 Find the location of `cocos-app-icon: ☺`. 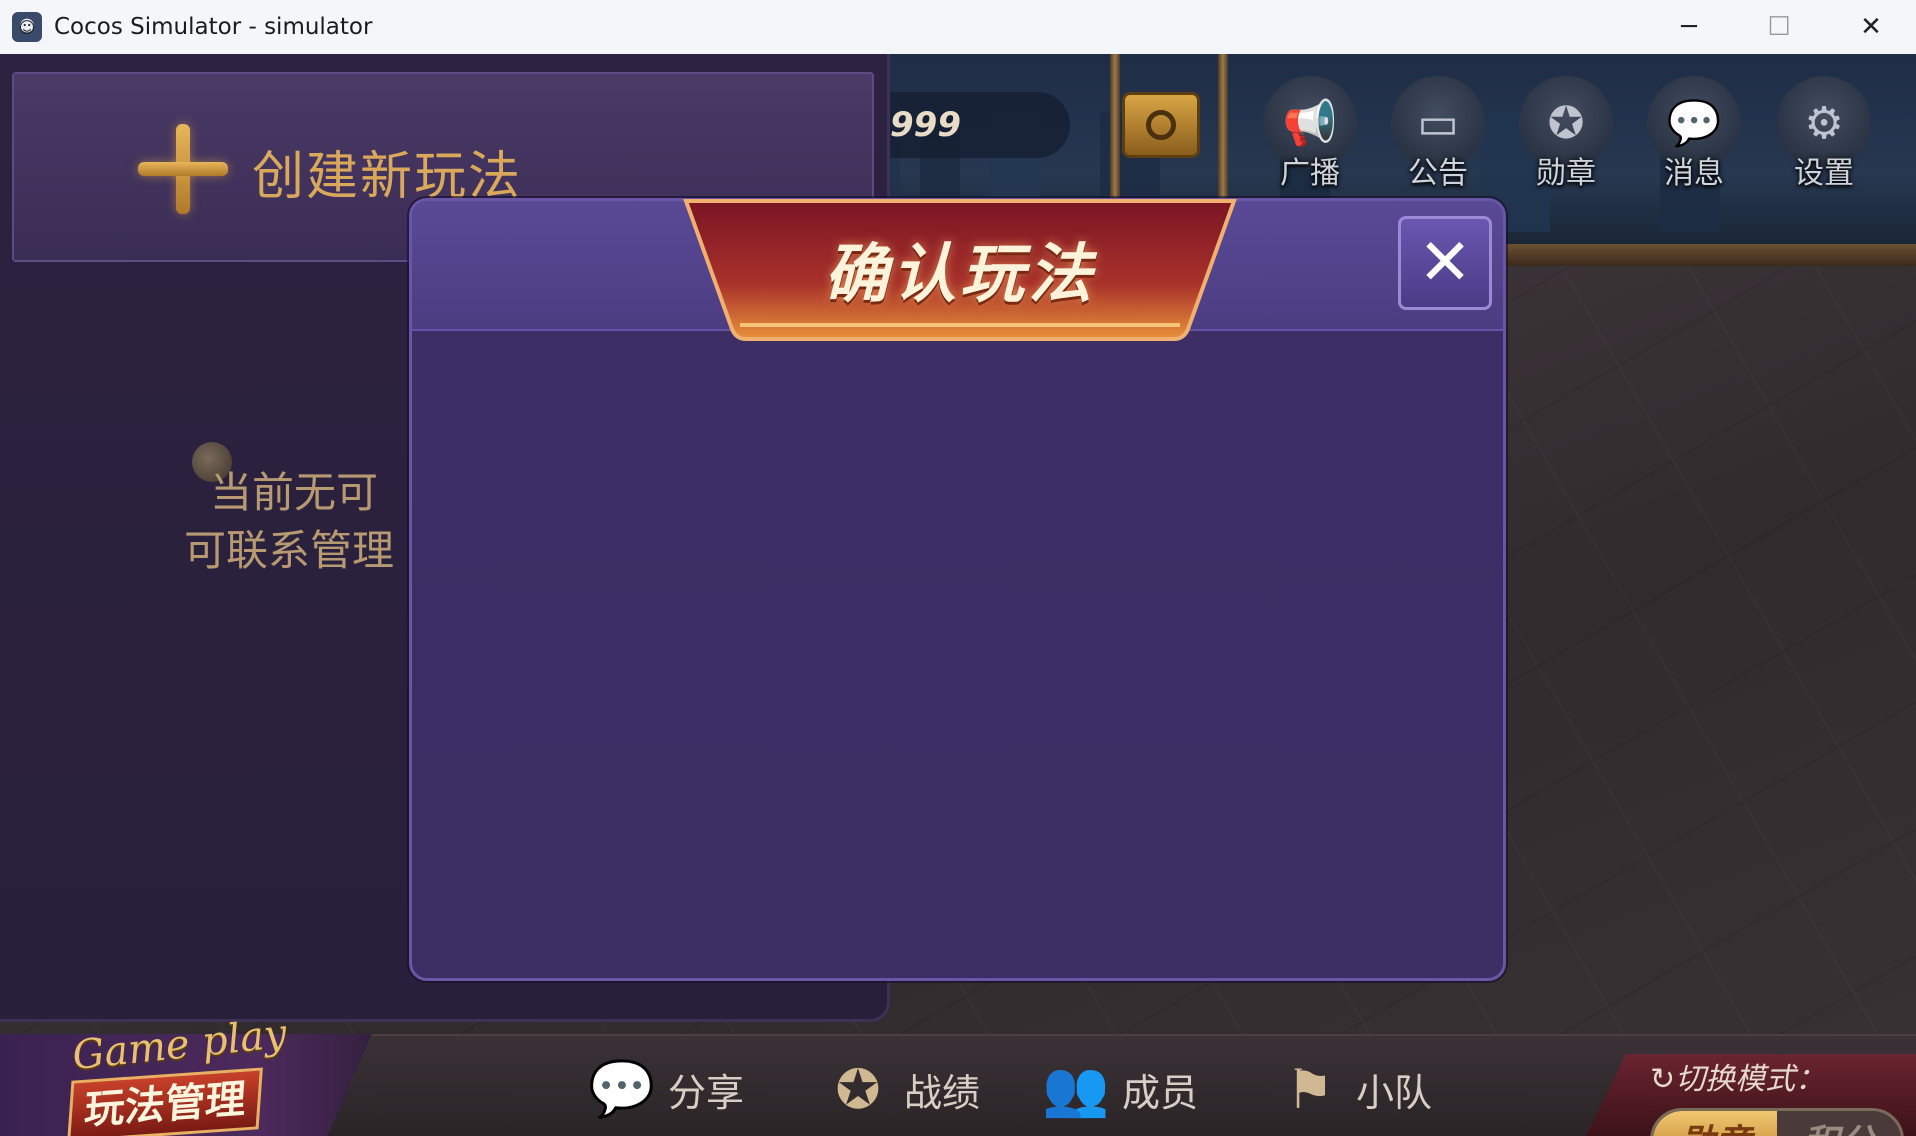

cocos-app-icon: ☺ is located at coordinates (27, 27).